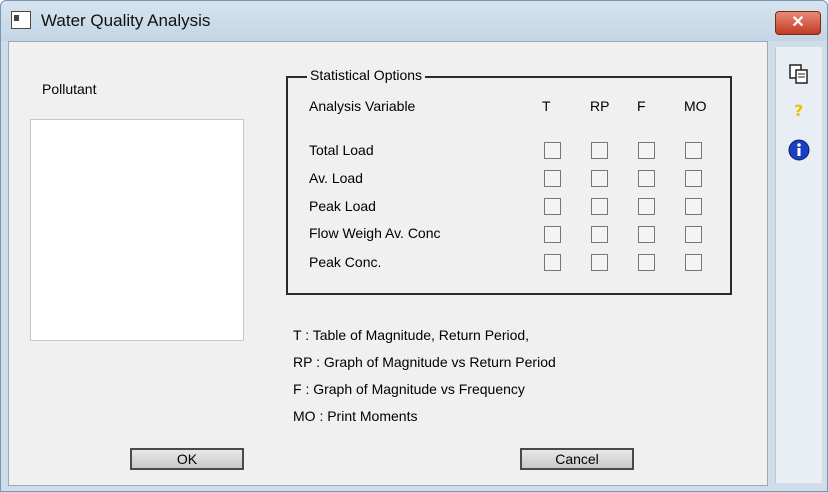 This screenshot has width=828, height=492. I want to click on legend-f: F : Graph of Magnitude vs Frequency, so click(409, 389).